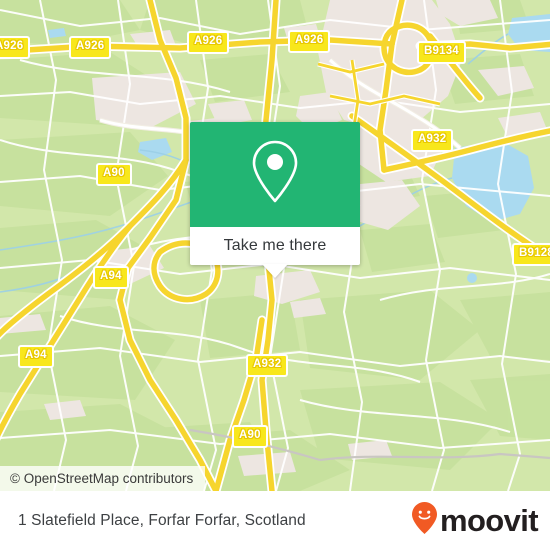 The image size is (550, 550). Describe the element at coordinates (90, 47) in the screenshot. I see `road-shield-a926-west: A926` at that location.